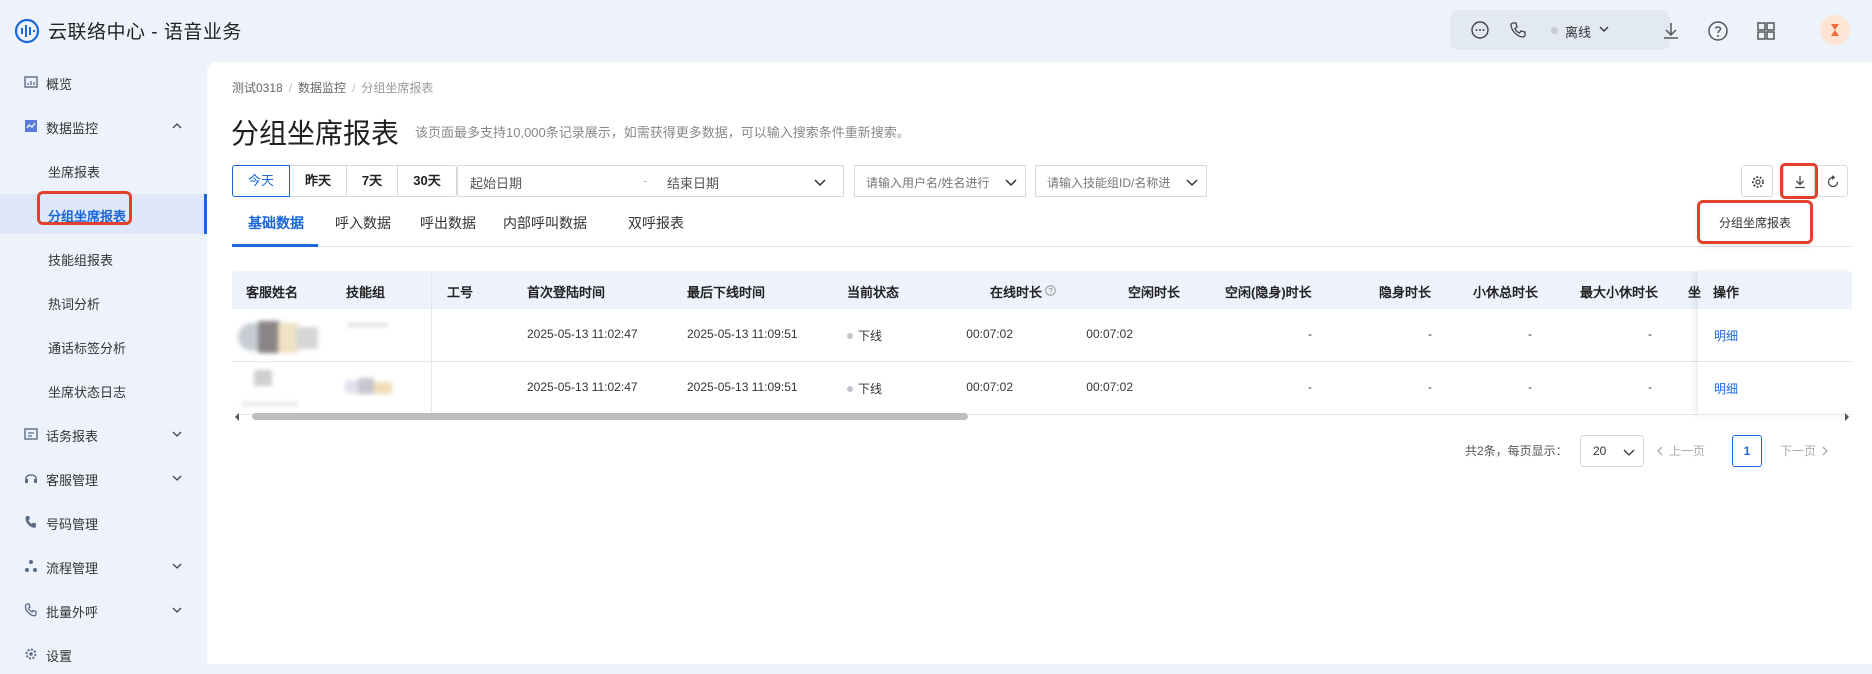 This screenshot has height=674, width=1872. I want to click on range-30days-button: 30天, so click(427, 181).